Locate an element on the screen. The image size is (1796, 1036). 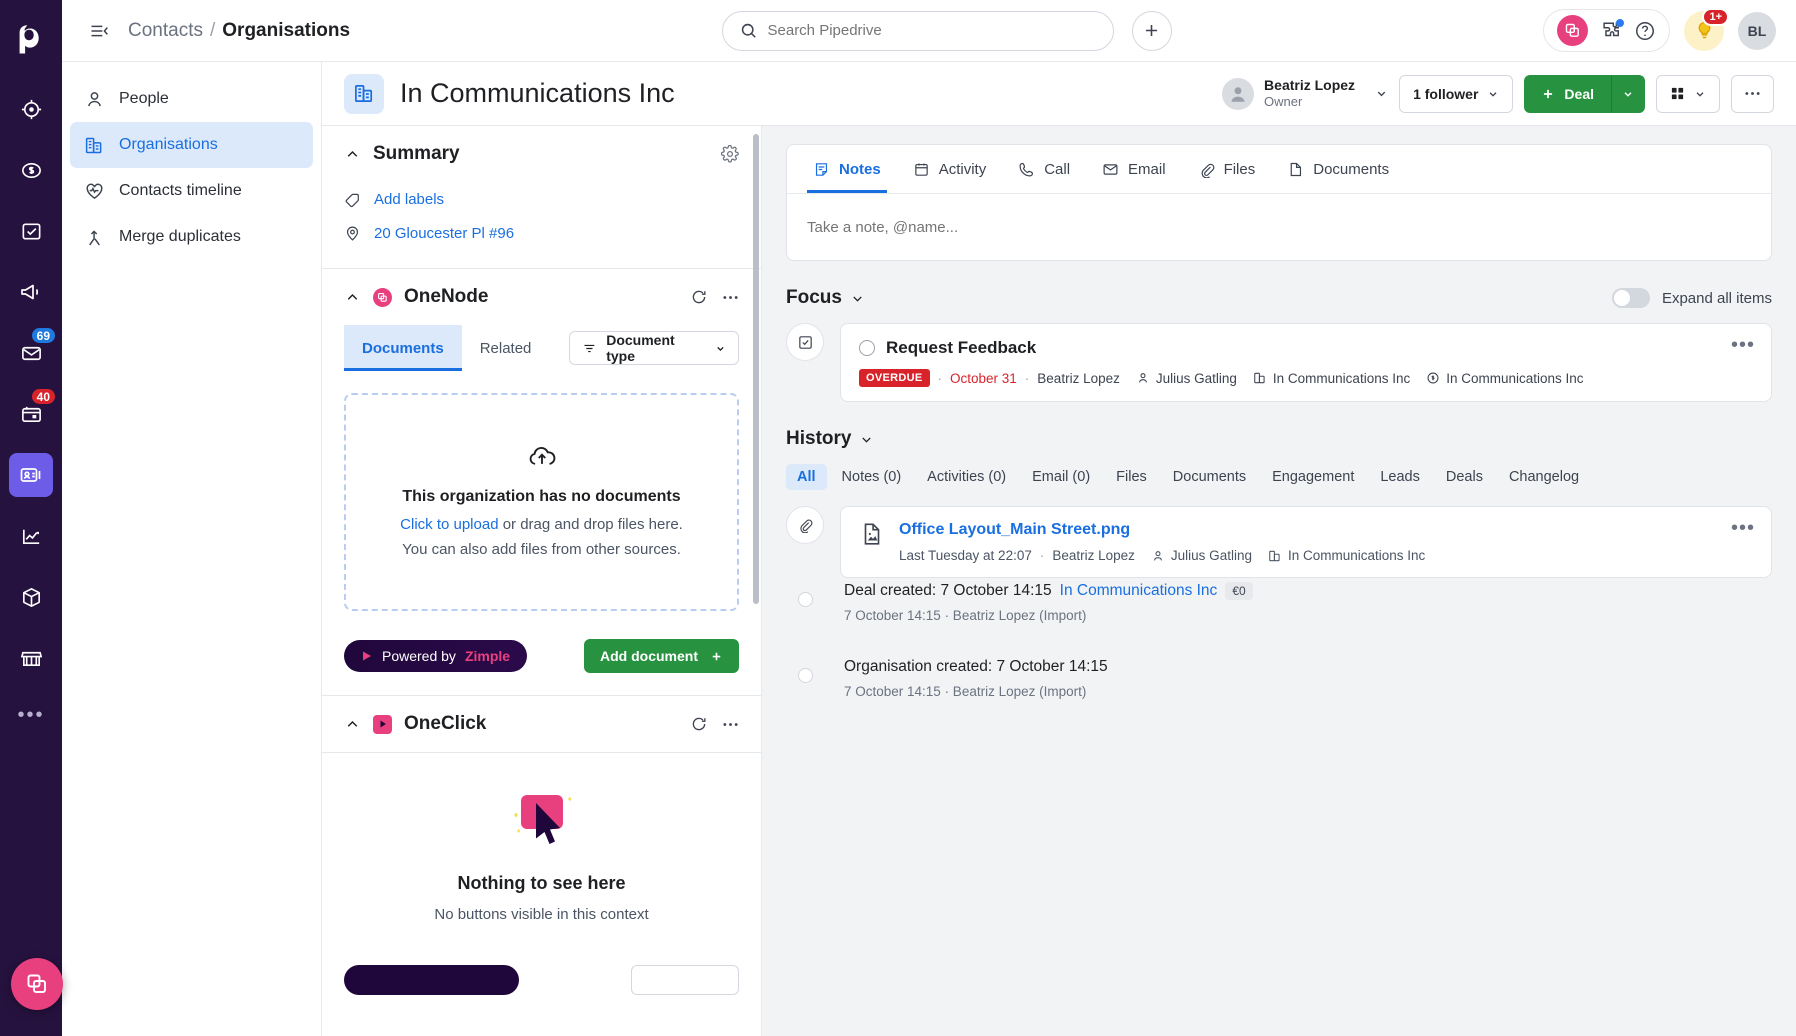
history-tab-email: Email (0) is located at coordinates (1061, 477).